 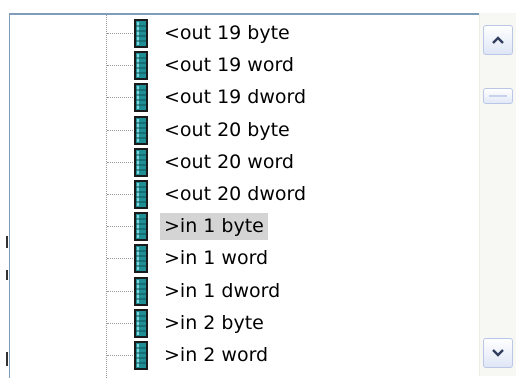 What do you see at coordinates (4, 188) in the screenshot?
I see `left-edge` at bounding box center [4, 188].